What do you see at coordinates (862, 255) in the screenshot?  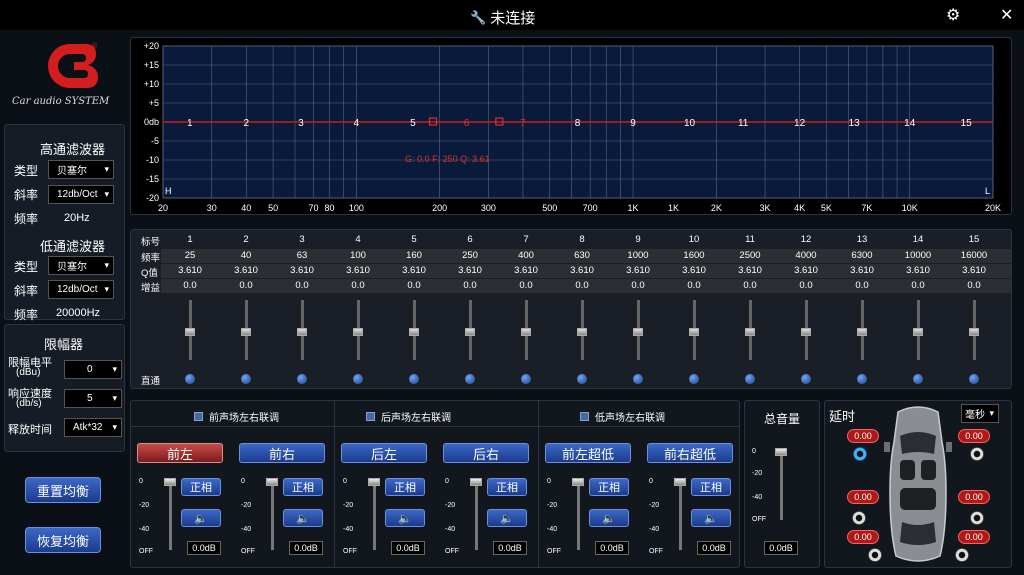 I see `band-freq: 6300` at bounding box center [862, 255].